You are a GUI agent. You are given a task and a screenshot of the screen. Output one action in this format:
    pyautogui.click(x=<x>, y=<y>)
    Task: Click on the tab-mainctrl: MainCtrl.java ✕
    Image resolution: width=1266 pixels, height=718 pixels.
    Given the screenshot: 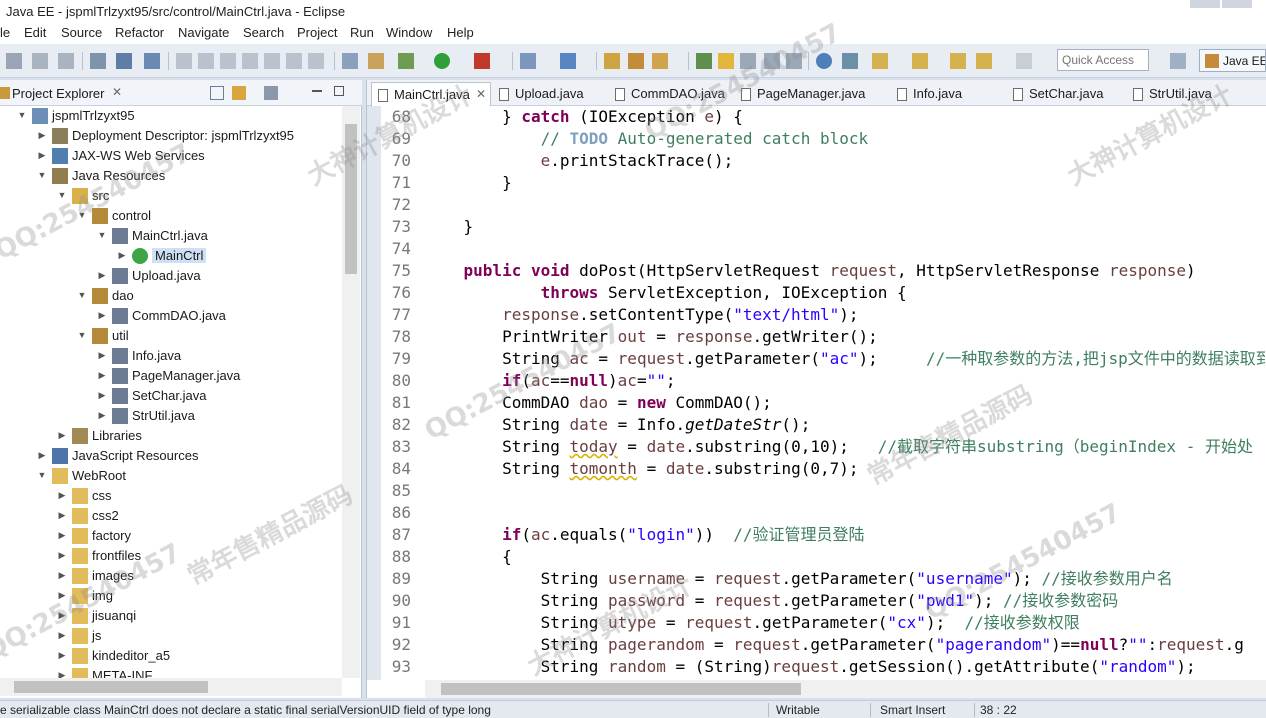 What is the action you would take?
    pyautogui.click(x=431, y=94)
    